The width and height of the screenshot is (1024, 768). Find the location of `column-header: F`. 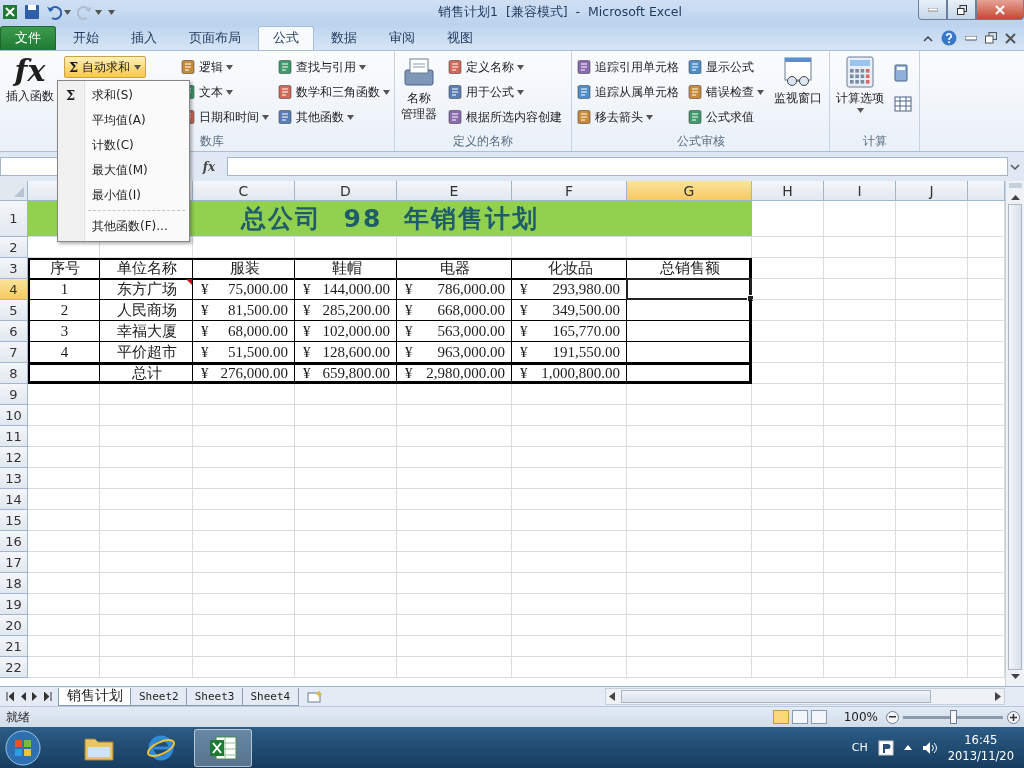

column-header: F is located at coordinates (569, 191).